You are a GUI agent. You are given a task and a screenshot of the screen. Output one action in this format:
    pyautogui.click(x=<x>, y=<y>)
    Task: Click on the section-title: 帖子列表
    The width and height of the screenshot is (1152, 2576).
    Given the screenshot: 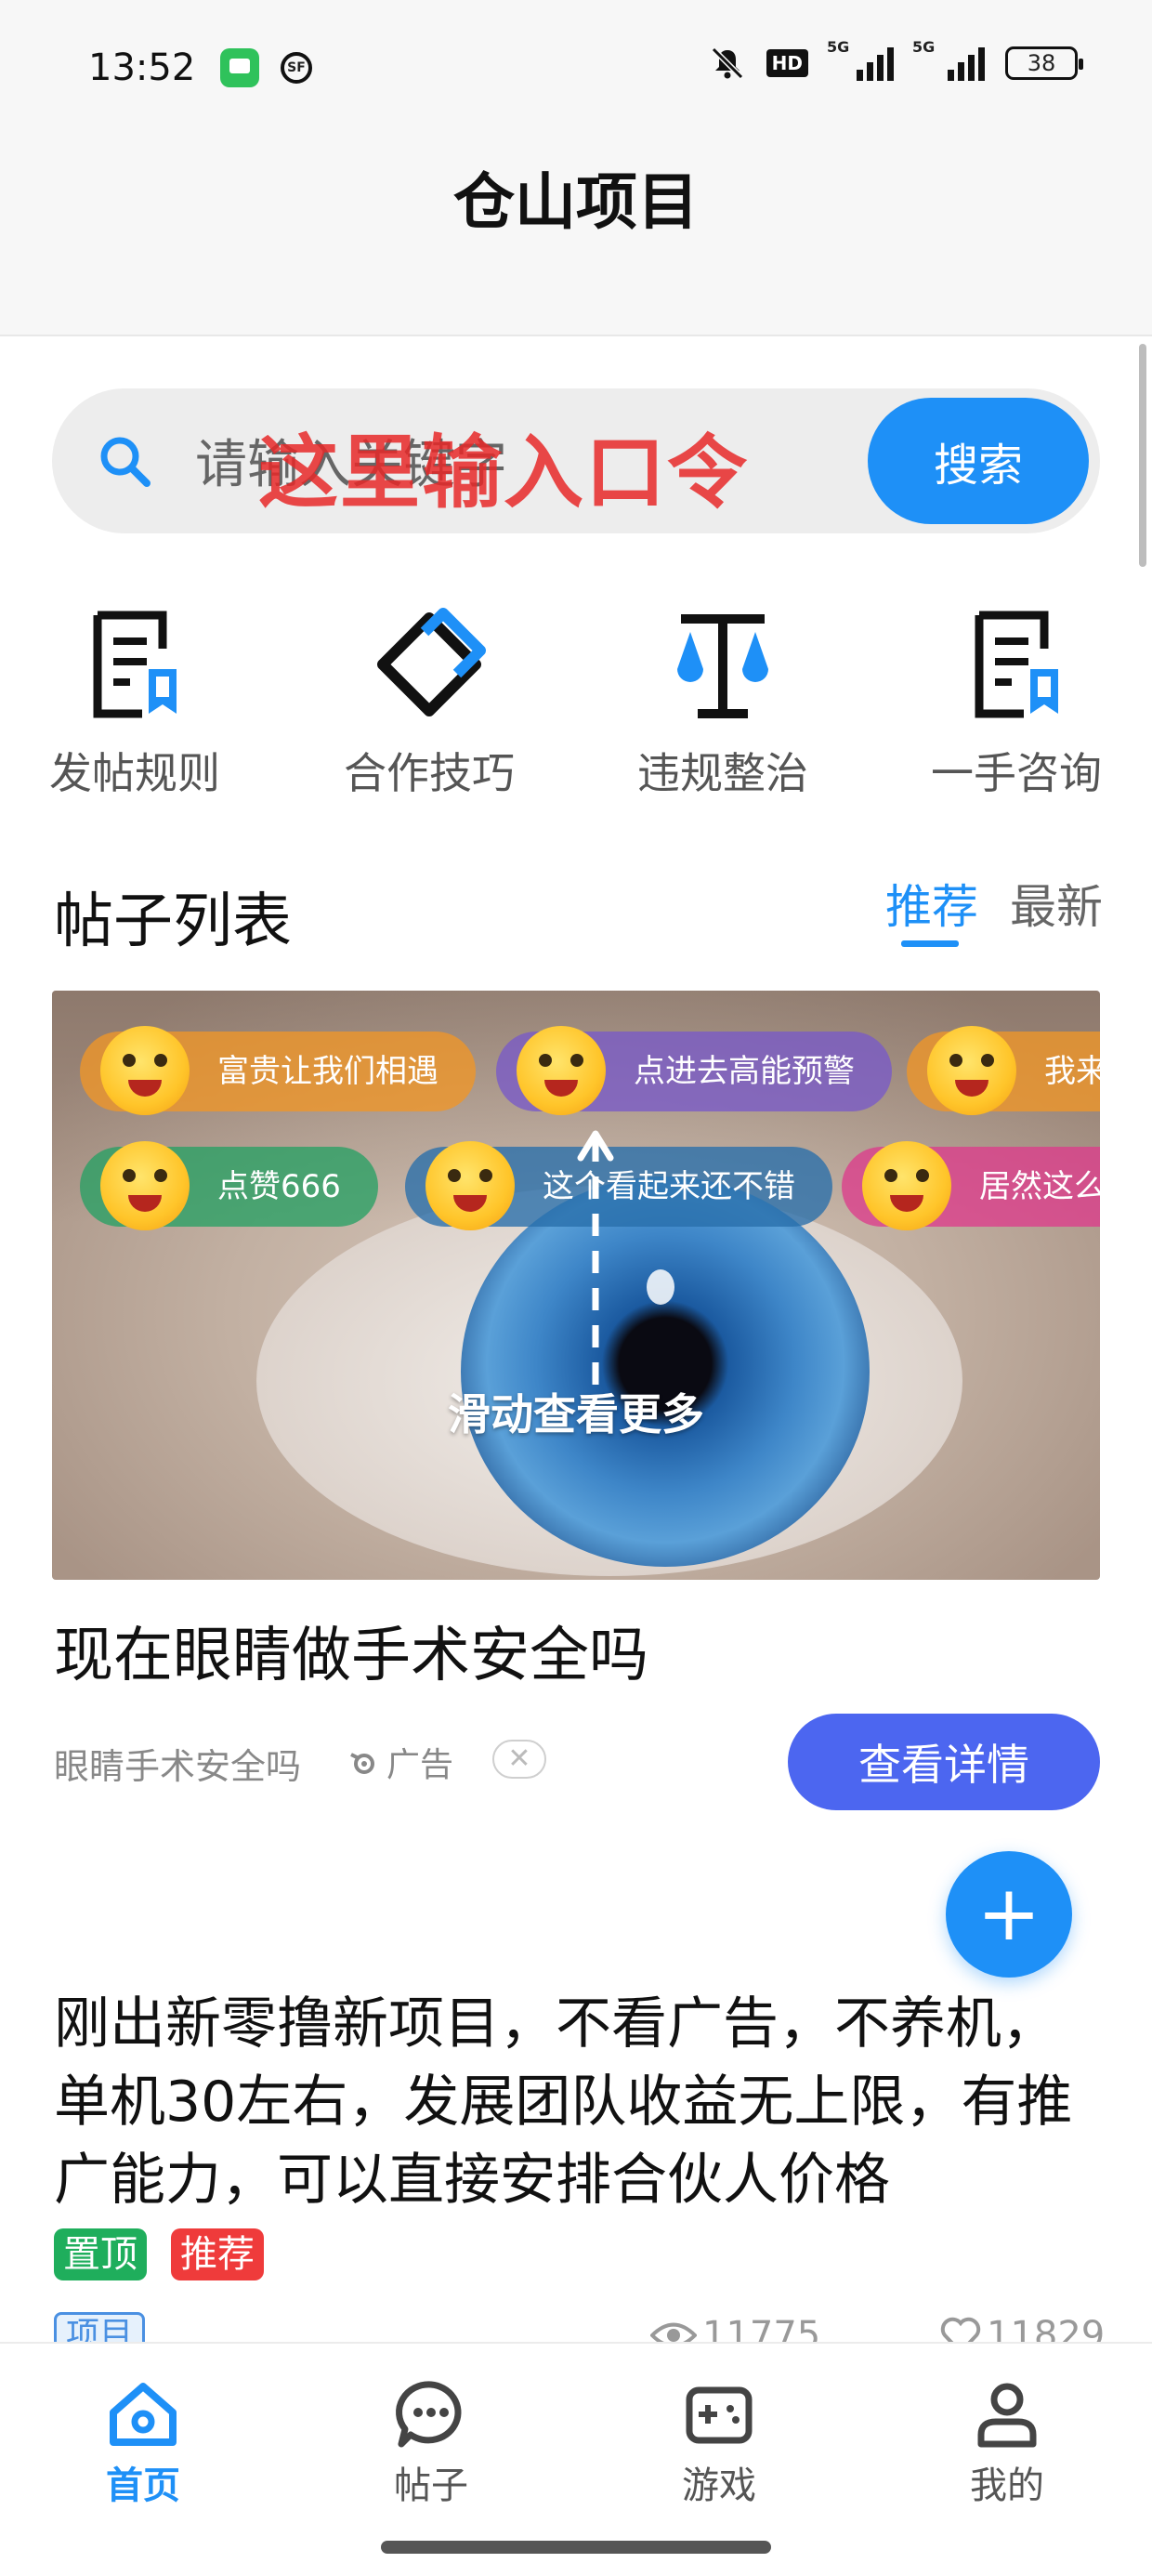 What is the action you would take?
    pyautogui.click(x=173, y=921)
    